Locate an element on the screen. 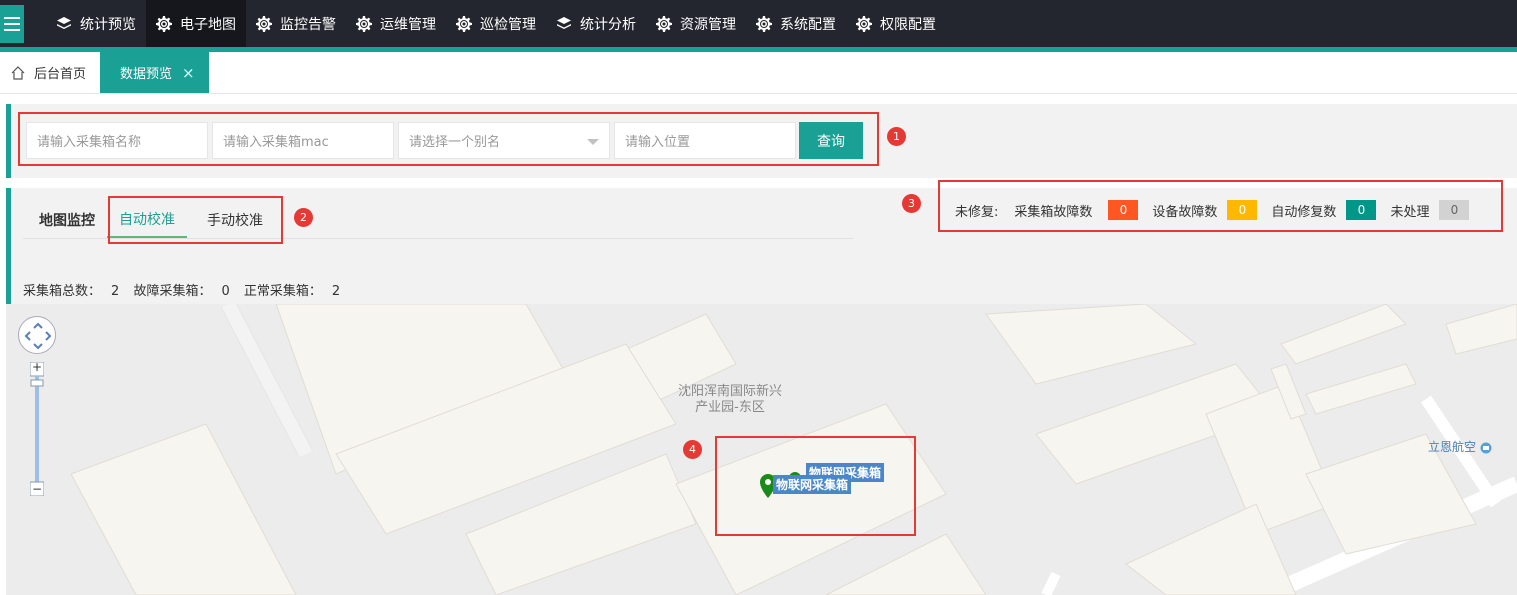 This screenshot has width=1517, height=595. nav-item-permission-config: 权限配置 is located at coordinates (896, 23).